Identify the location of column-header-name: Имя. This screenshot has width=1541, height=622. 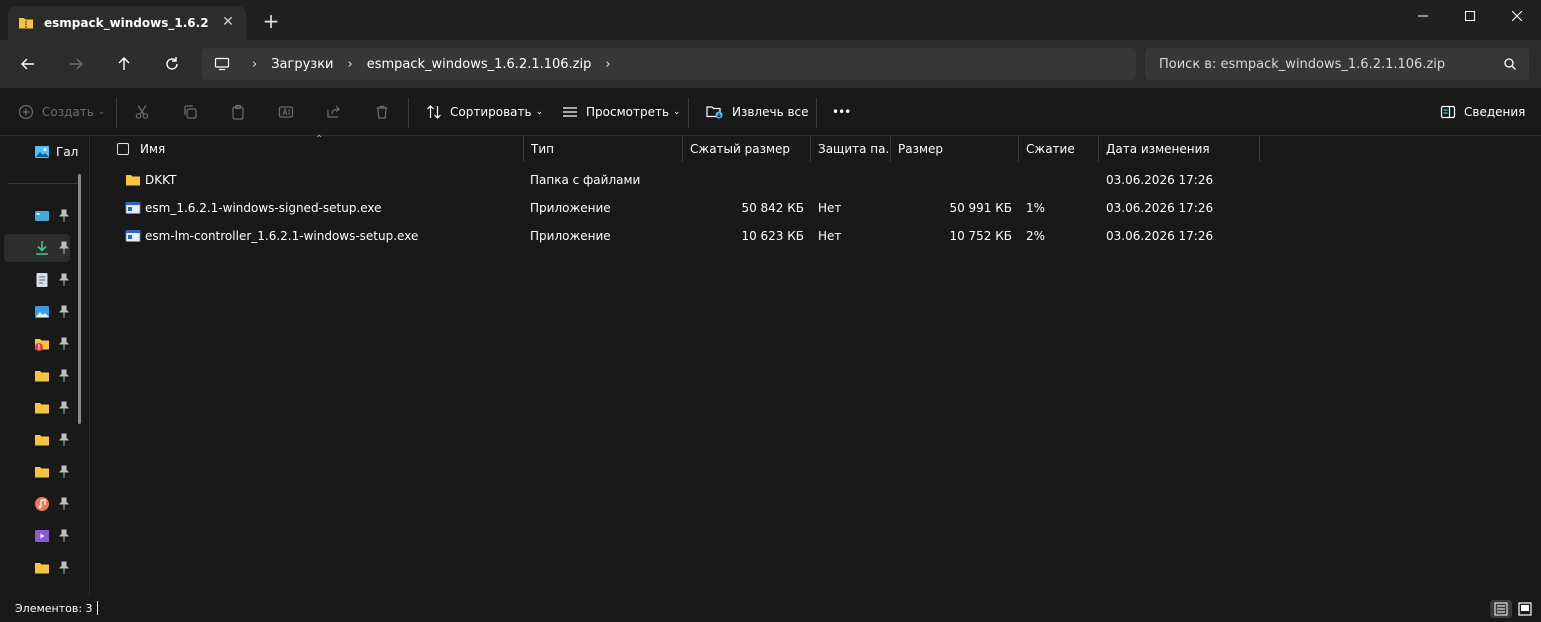
(328, 149).